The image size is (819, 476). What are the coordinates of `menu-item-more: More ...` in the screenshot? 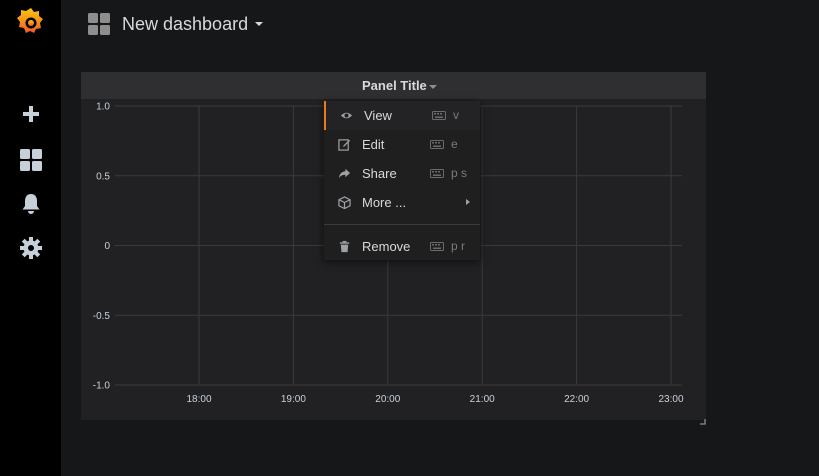 It's located at (402, 202).